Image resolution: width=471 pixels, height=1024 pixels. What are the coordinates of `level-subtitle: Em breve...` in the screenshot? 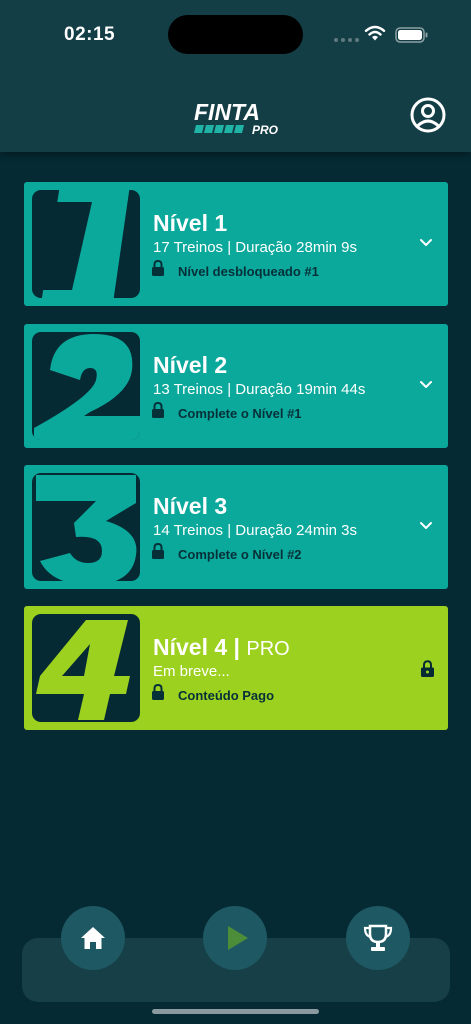 It's located at (191, 671).